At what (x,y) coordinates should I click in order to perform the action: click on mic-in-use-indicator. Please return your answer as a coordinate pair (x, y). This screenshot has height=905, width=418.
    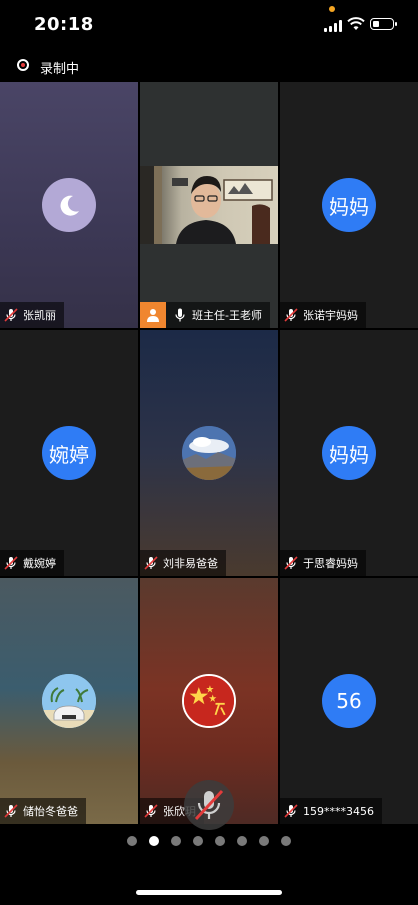
    Looking at the image, I should click on (332, 9).